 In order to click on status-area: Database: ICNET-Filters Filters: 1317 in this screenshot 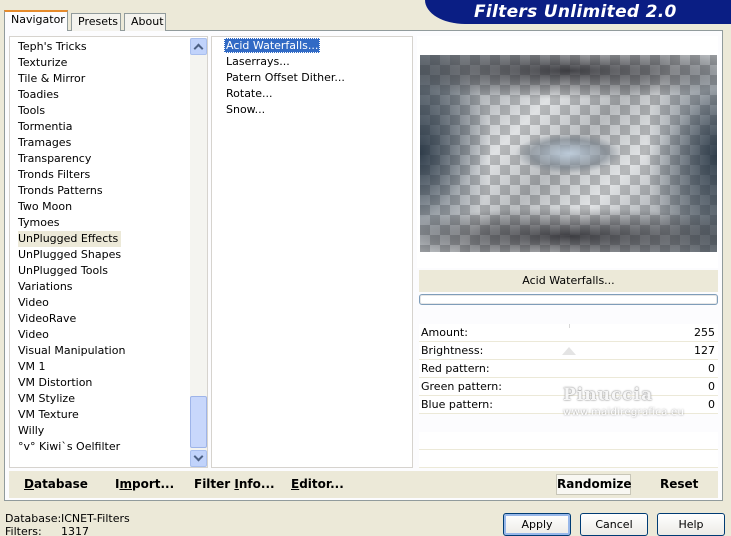, I will do `click(67, 524)`.